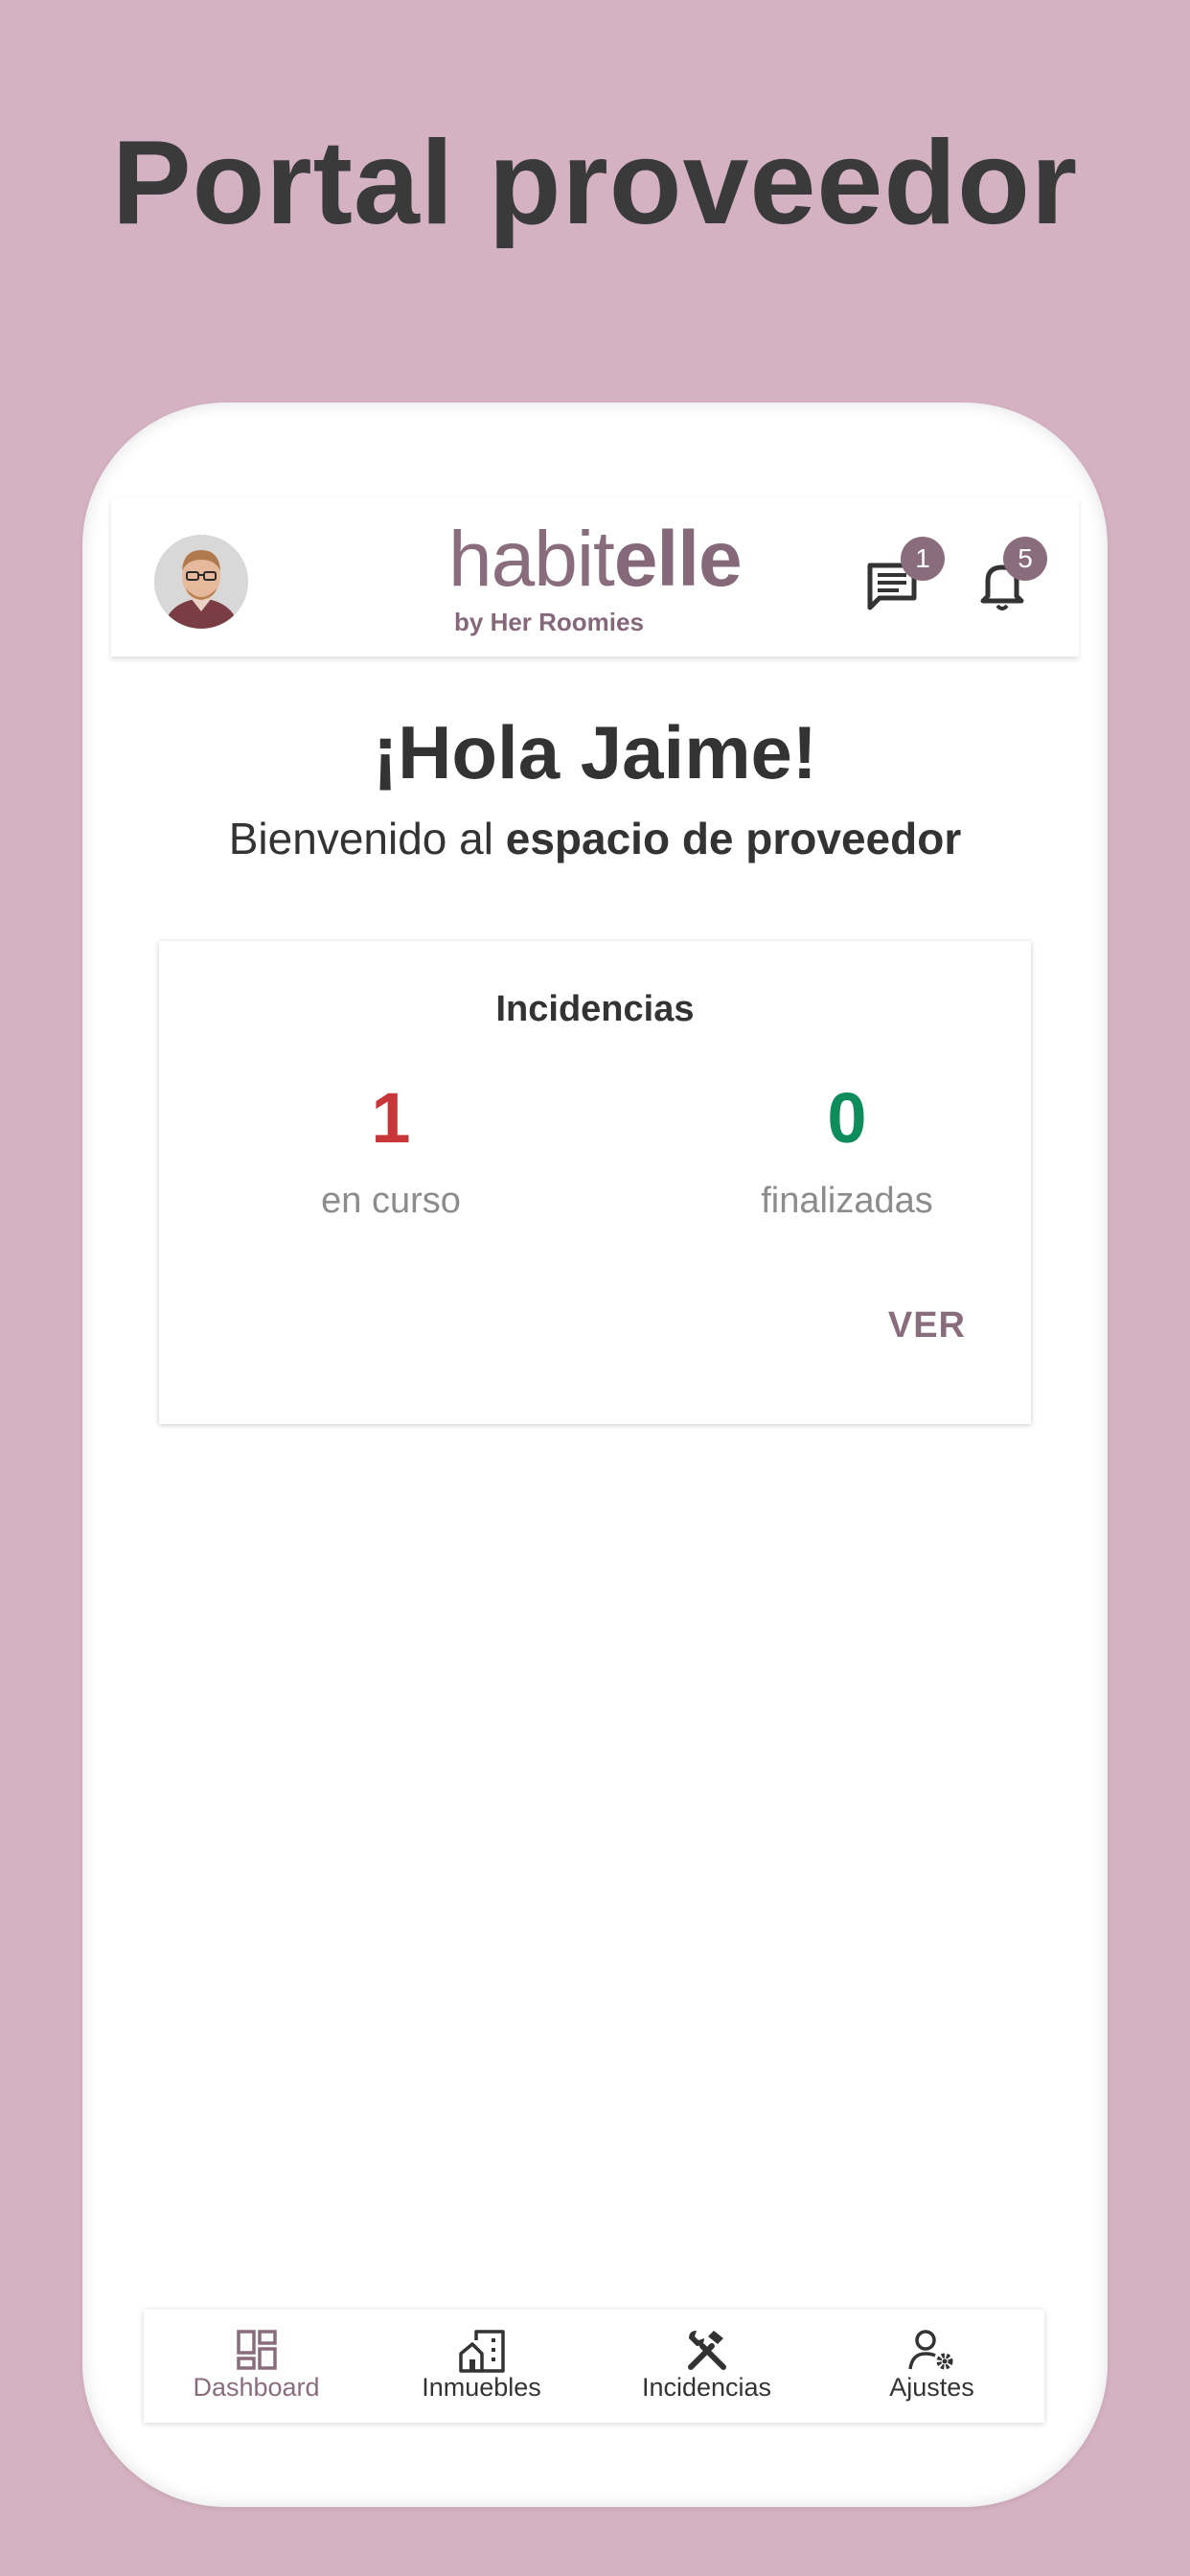 The height and width of the screenshot is (2576, 1190). I want to click on incidents-card: Incidencias 1 en curso 0 finalizadas VER, so click(595, 1182).